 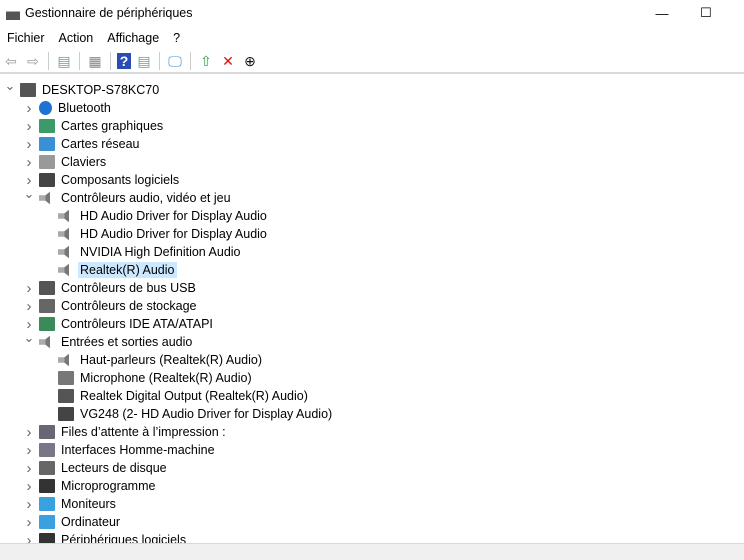 I want to click on update-driver-icon: ⇧, so click(x=206, y=61).